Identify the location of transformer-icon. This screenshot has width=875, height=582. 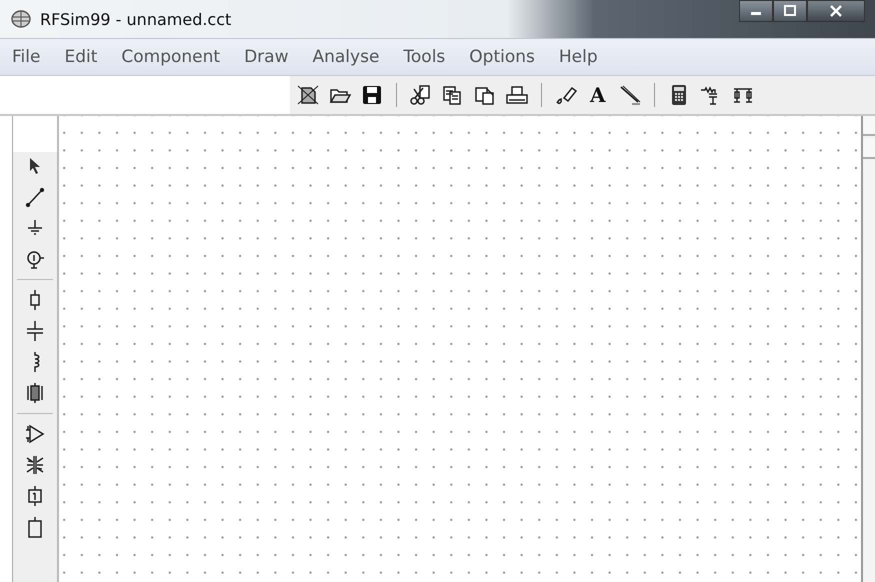
(35, 465).